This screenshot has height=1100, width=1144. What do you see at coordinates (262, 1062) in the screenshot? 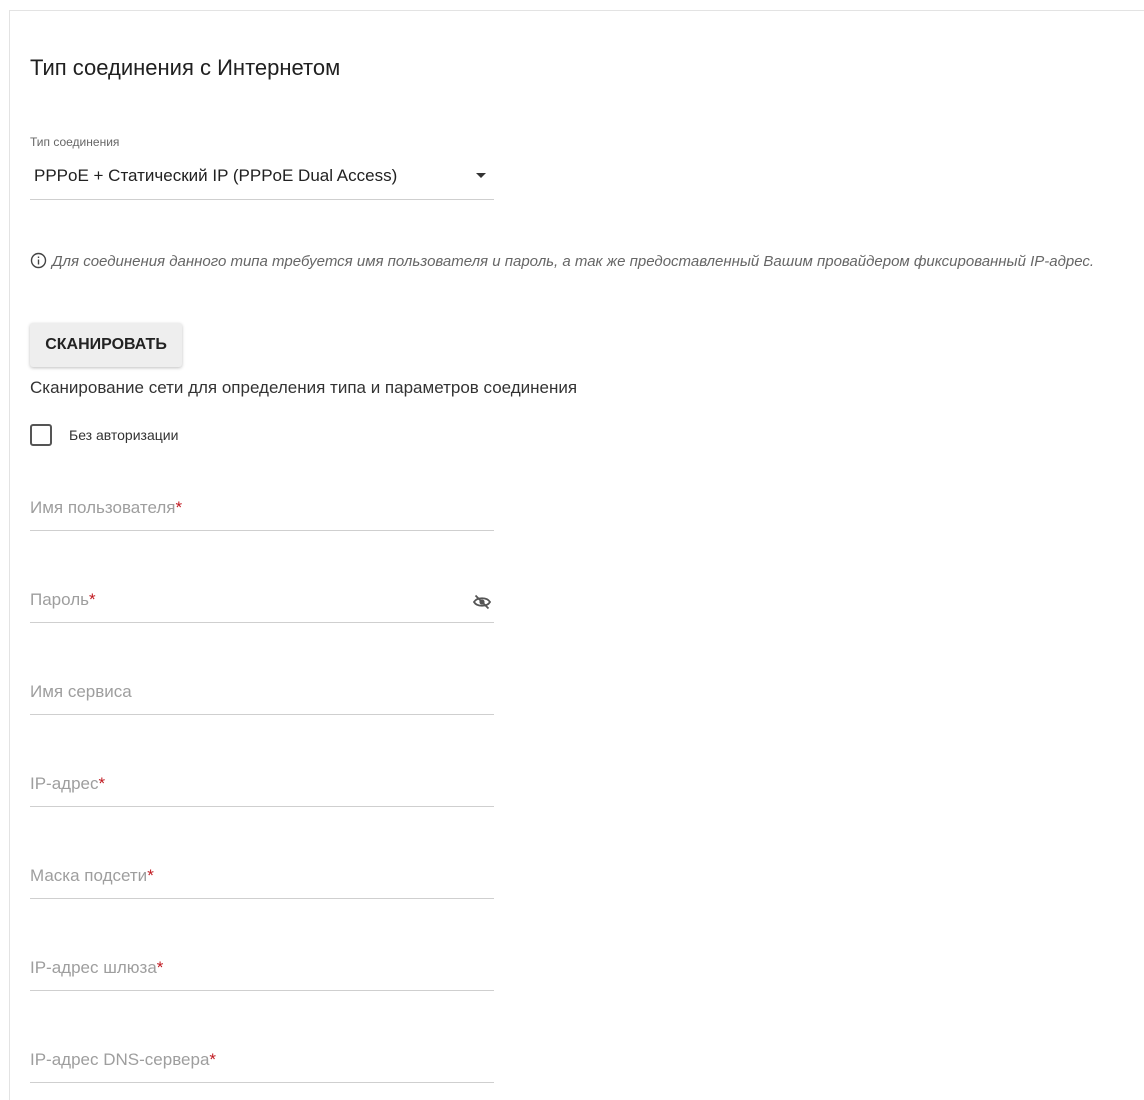
I see `dns-ip-field: IP-адрес DNS-сервера*` at bounding box center [262, 1062].